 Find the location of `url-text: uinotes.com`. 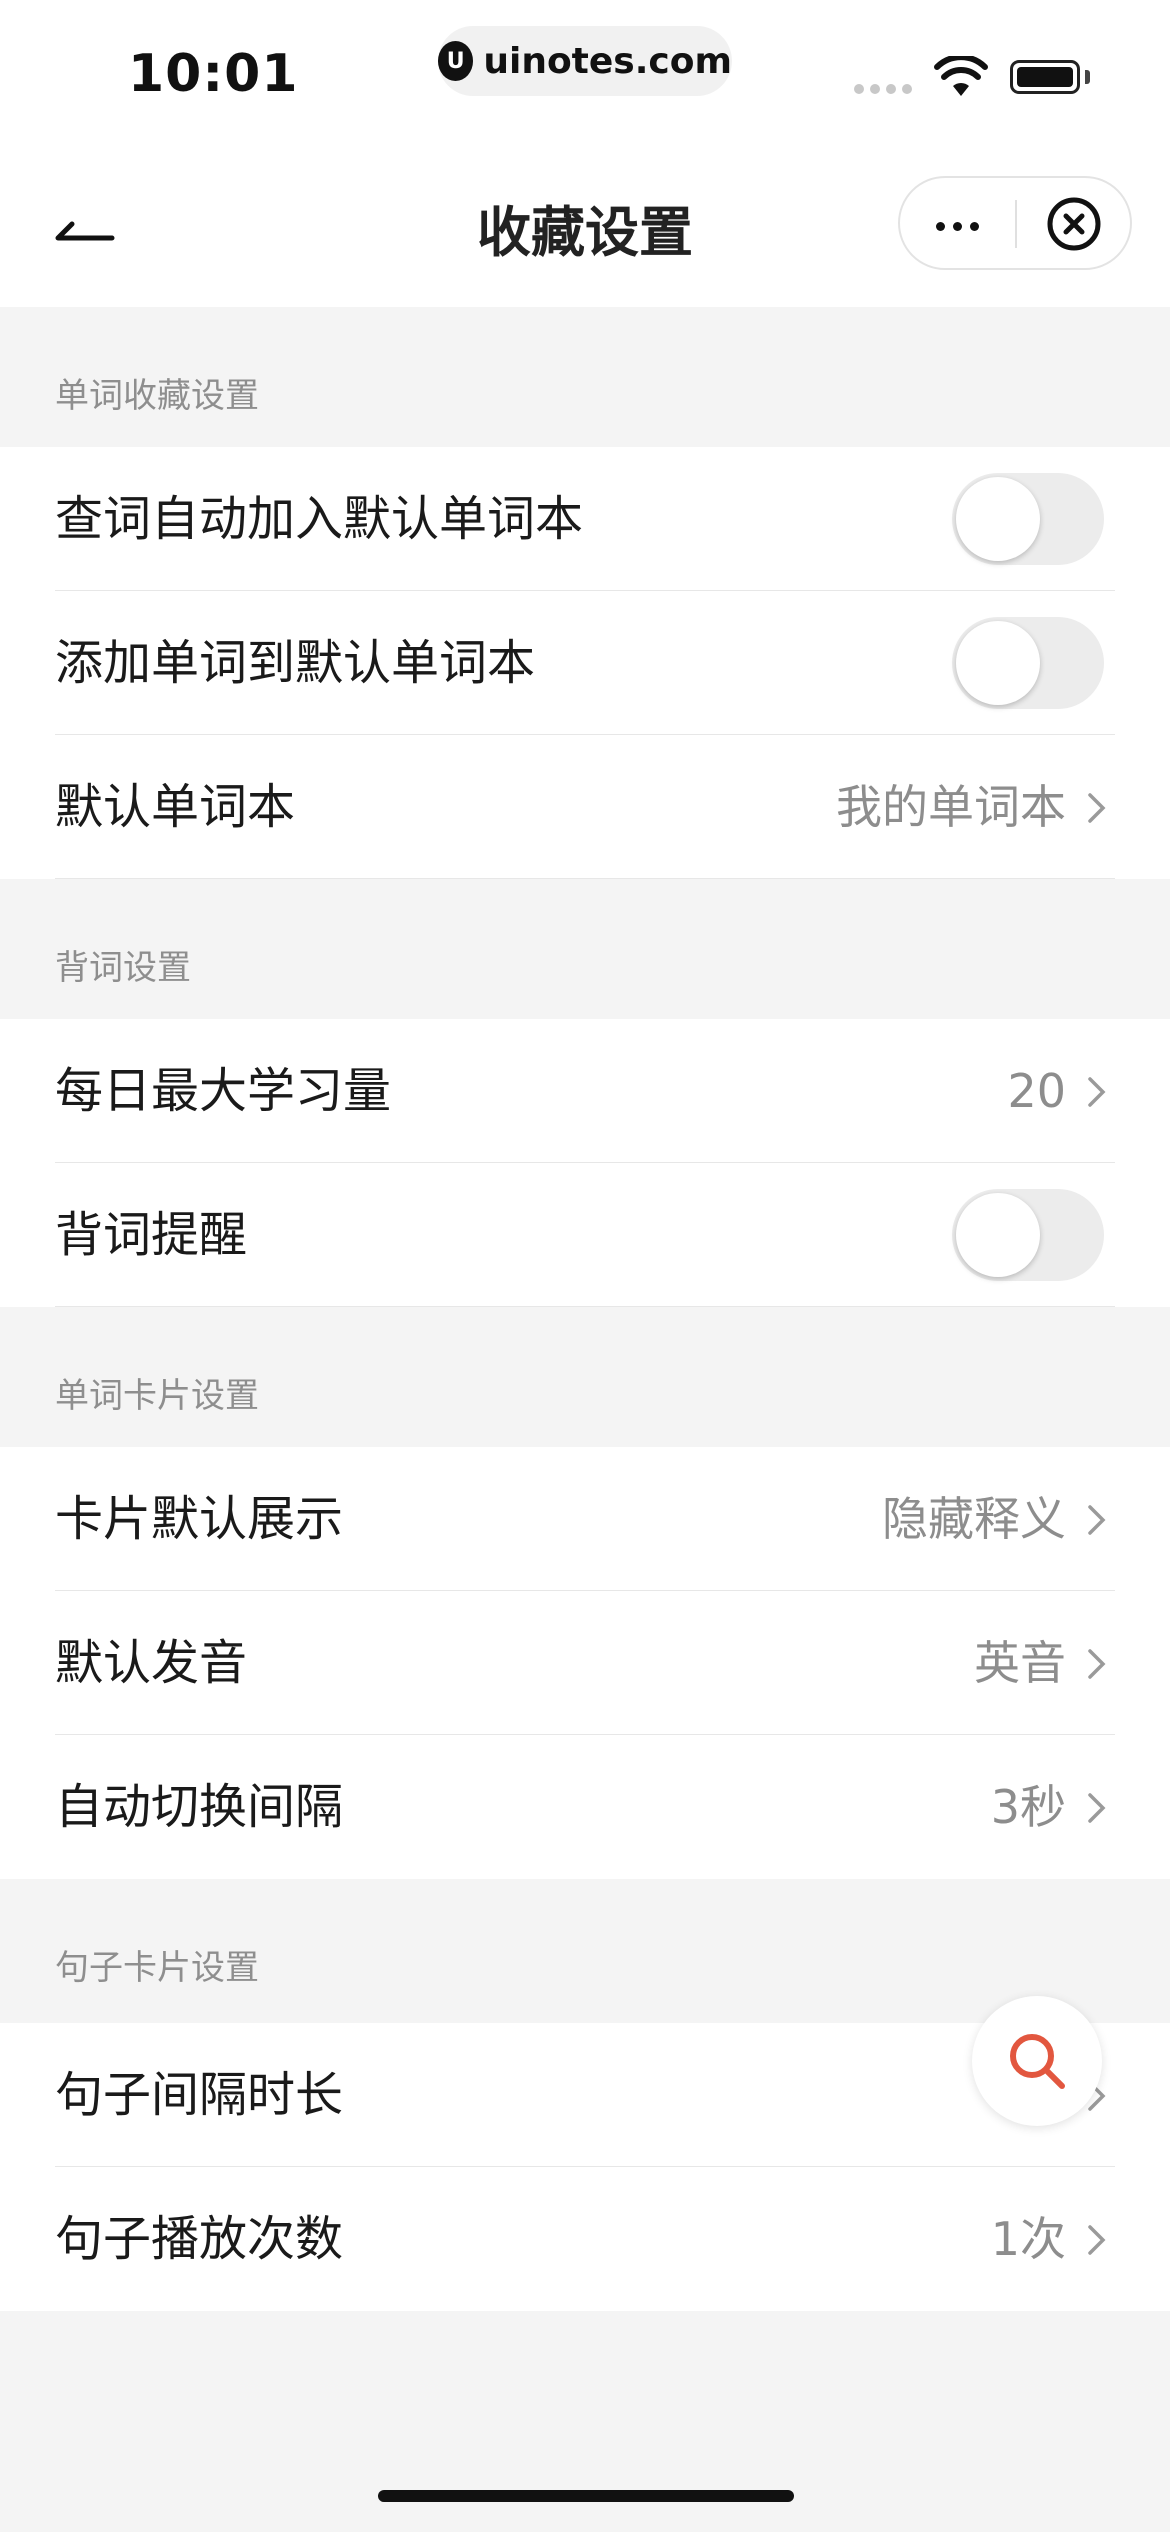

url-text: uinotes.com is located at coordinates (607, 61).